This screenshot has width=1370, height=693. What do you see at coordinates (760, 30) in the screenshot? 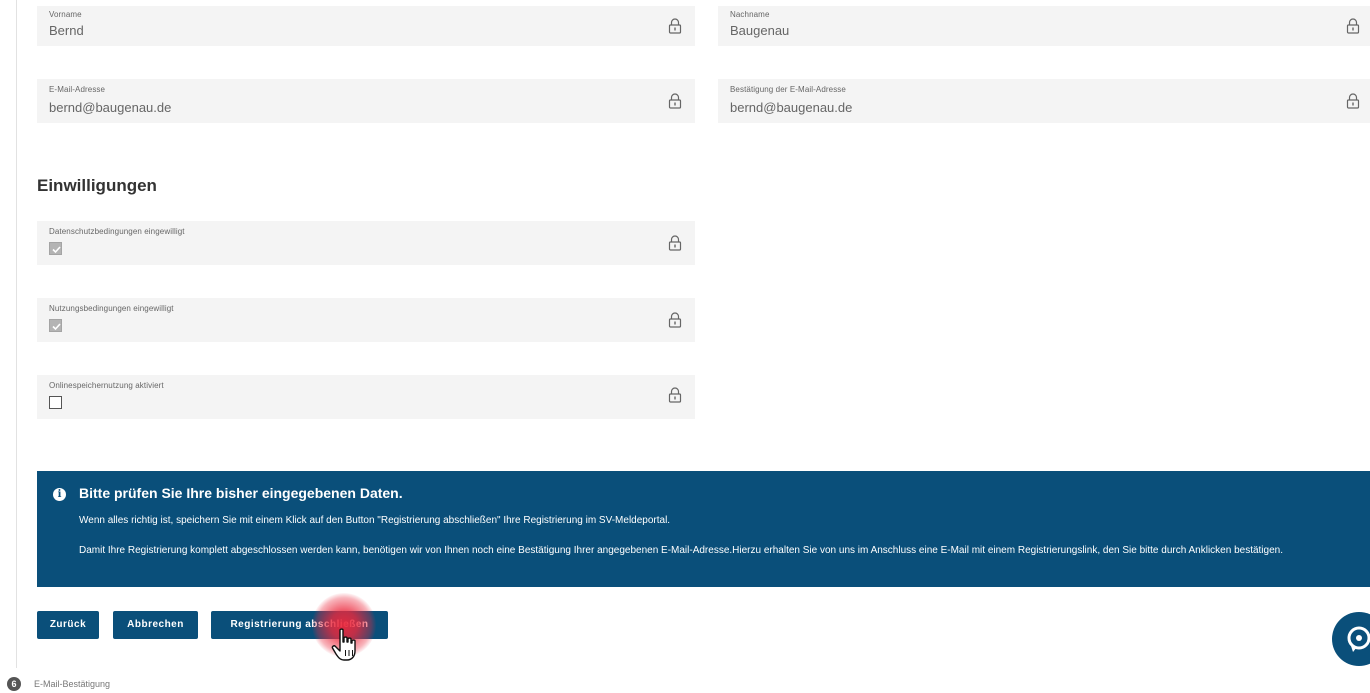
I see `last-name-value: Baugenau` at bounding box center [760, 30].